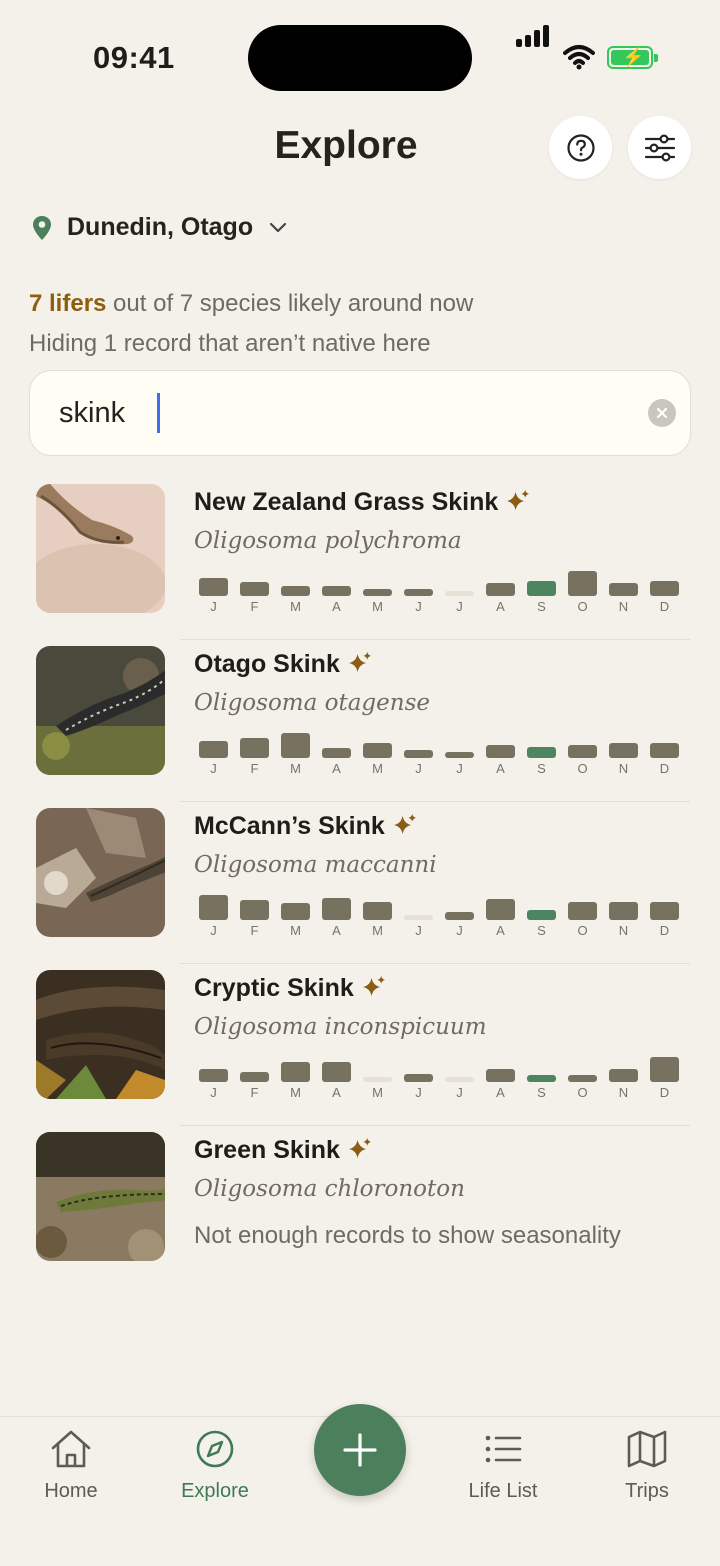  I want to click on location-label: Dunedin, Otago, so click(160, 227).